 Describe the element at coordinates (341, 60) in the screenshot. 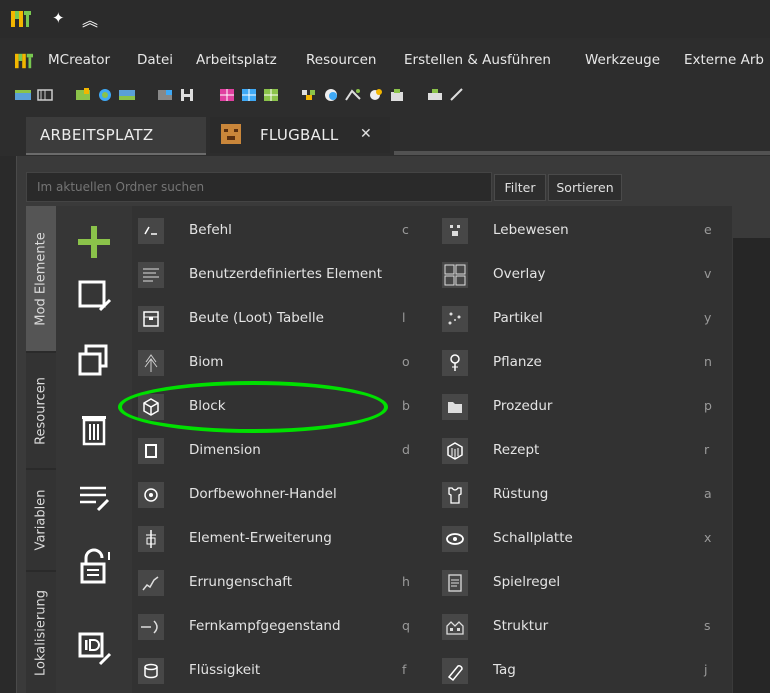

I see `menu-resourcen: Resourcen` at that location.